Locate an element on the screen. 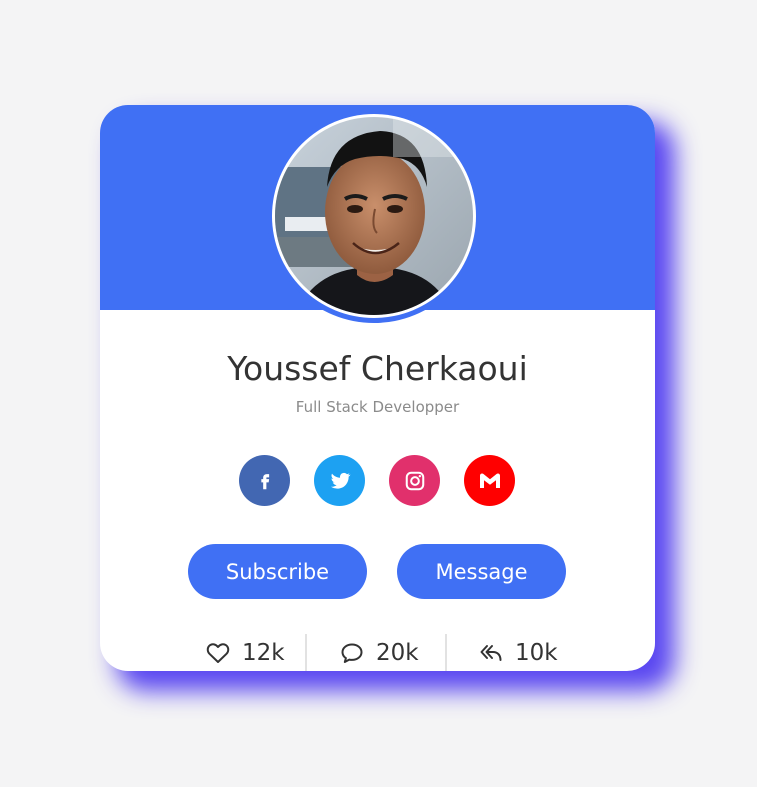 This screenshot has height=787, width=757. comments-stat: 20k is located at coordinates (379, 653).